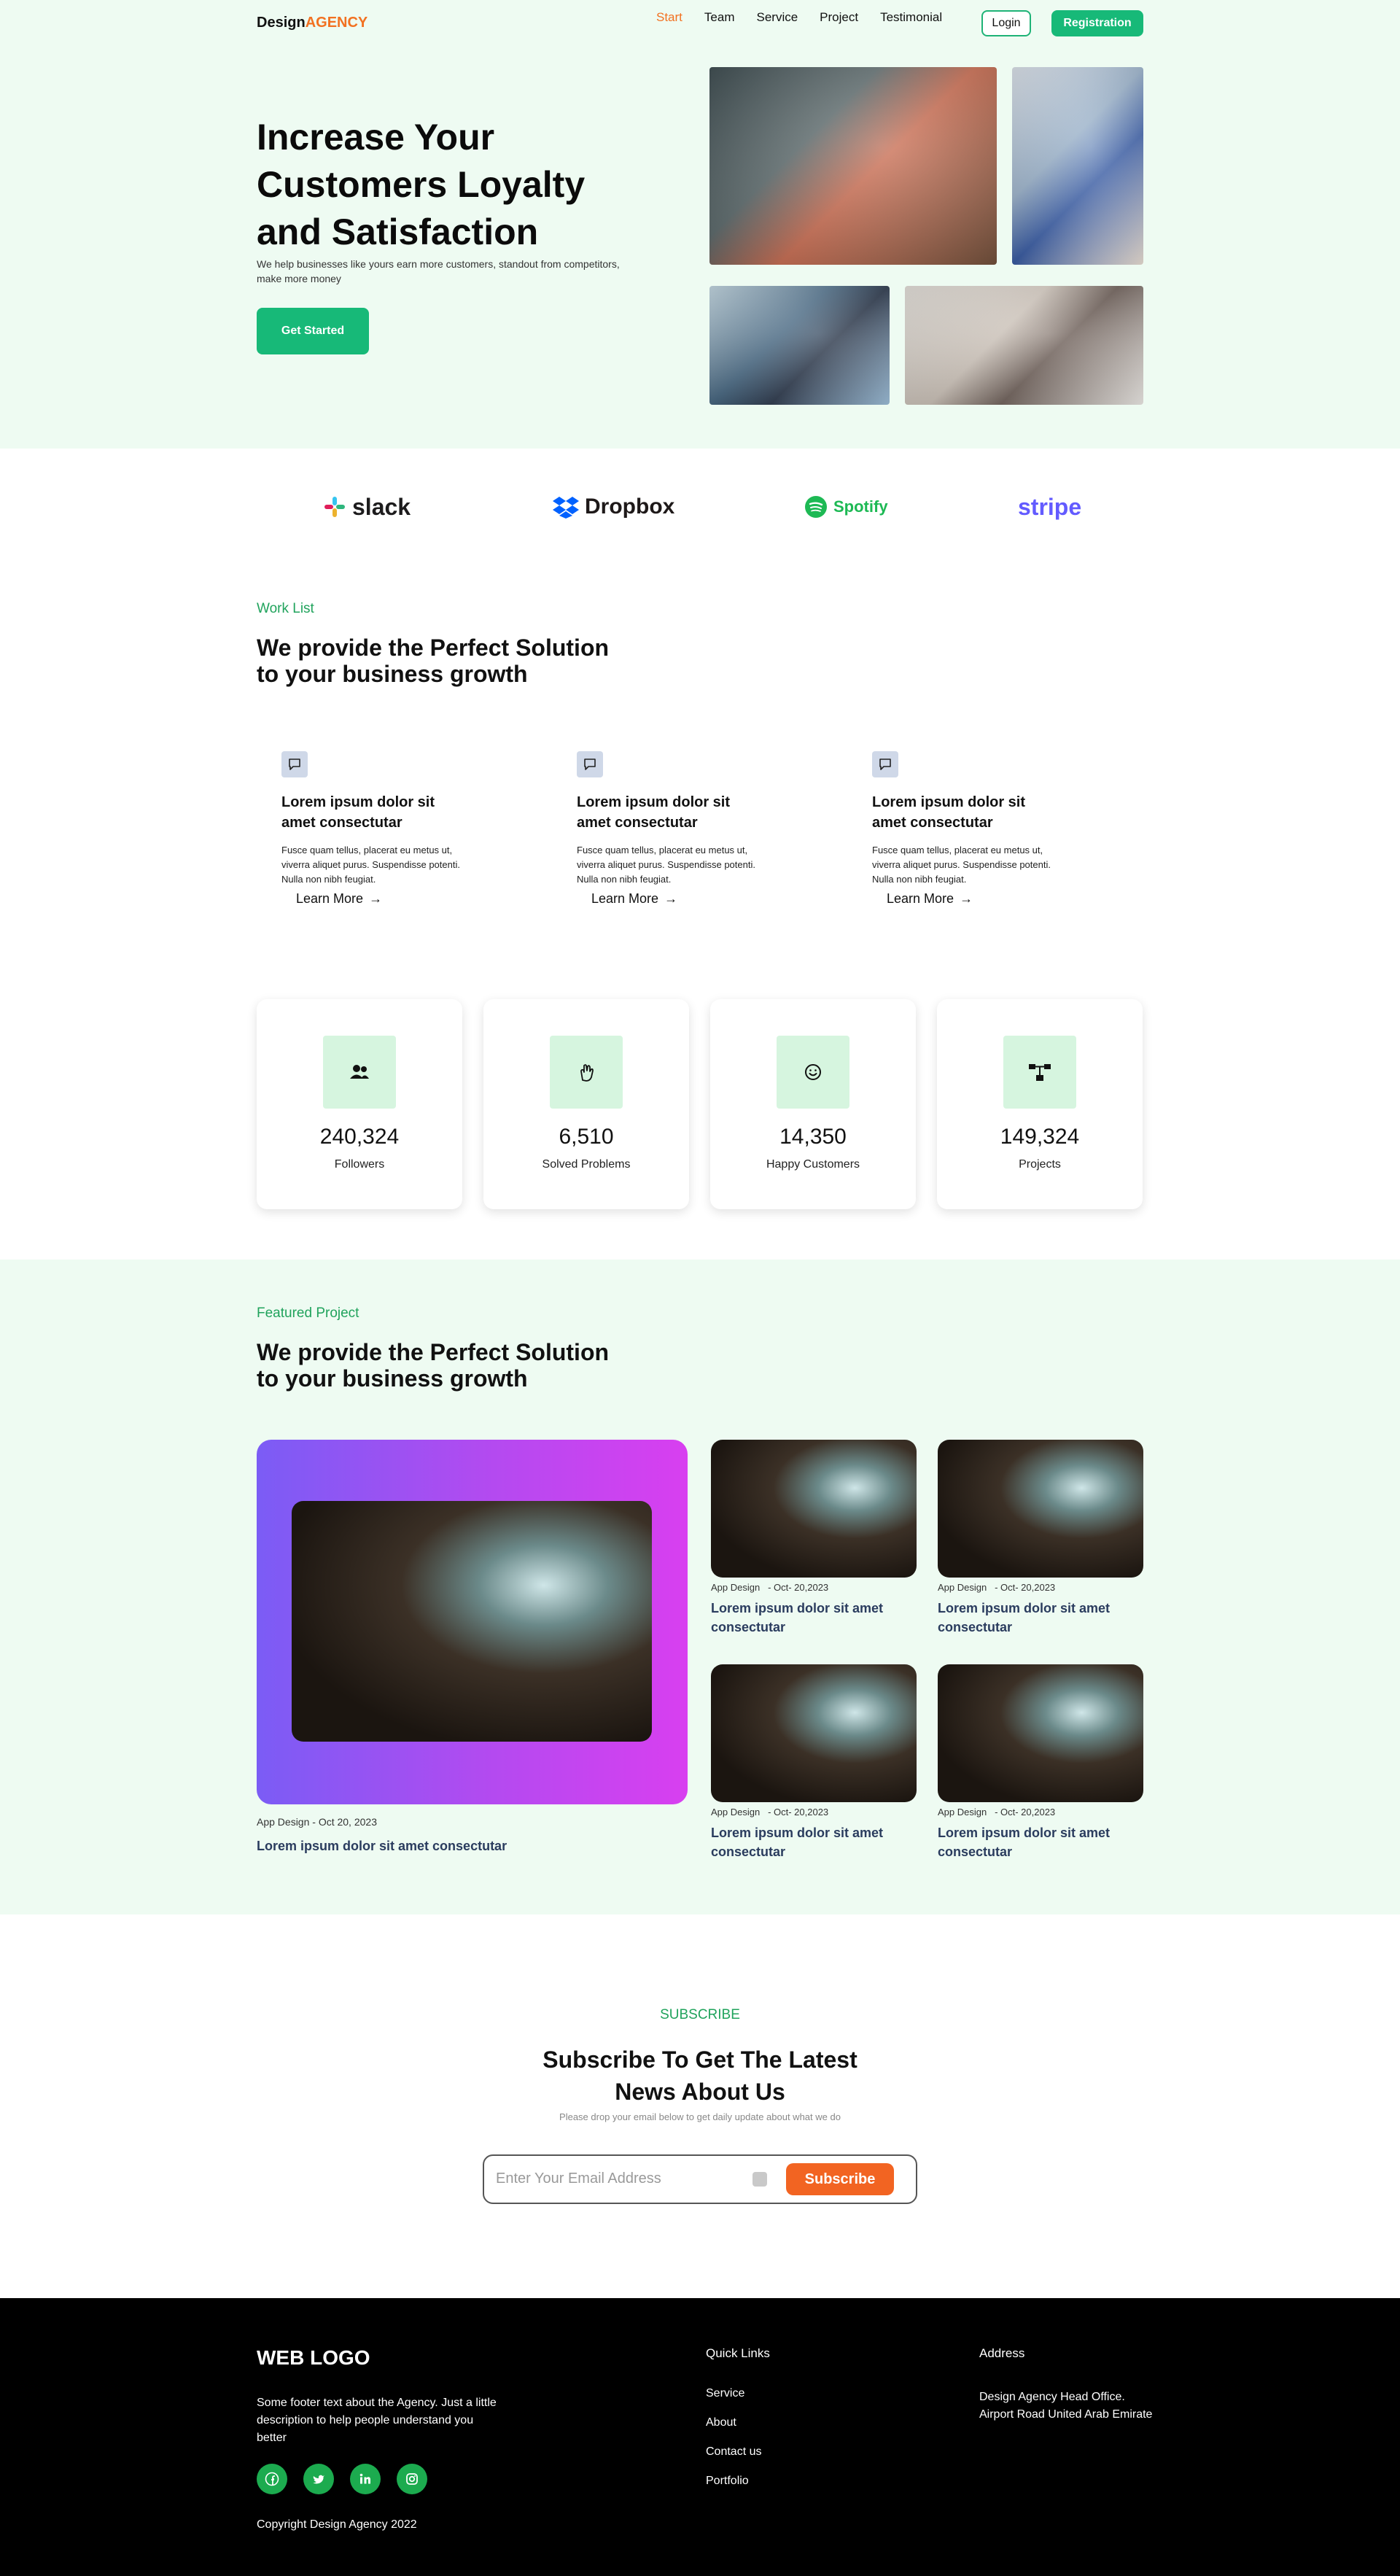 The height and width of the screenshot is (2576, 1400). Describe the element at coordinates (911, 17) in the screenshot. I see `nav-testimonial: Testimonial` at that location.